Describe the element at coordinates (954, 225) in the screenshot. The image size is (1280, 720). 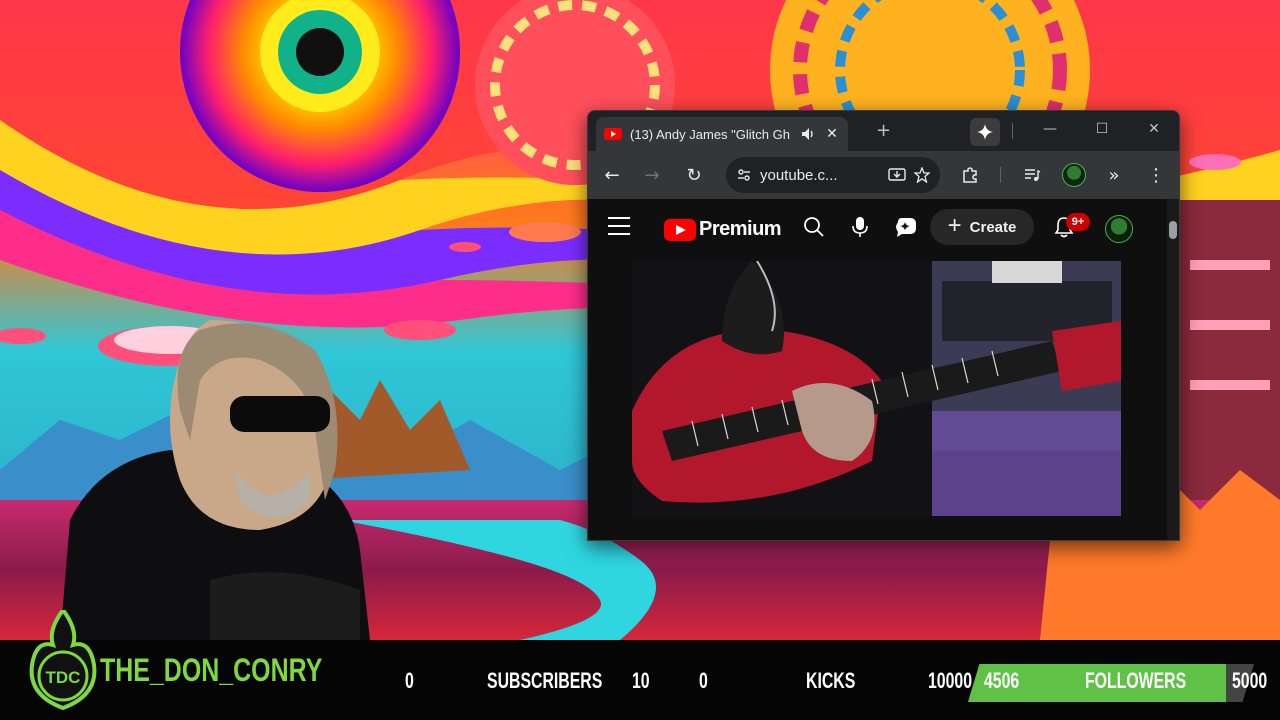
I see `plus-icon: +` at that location.